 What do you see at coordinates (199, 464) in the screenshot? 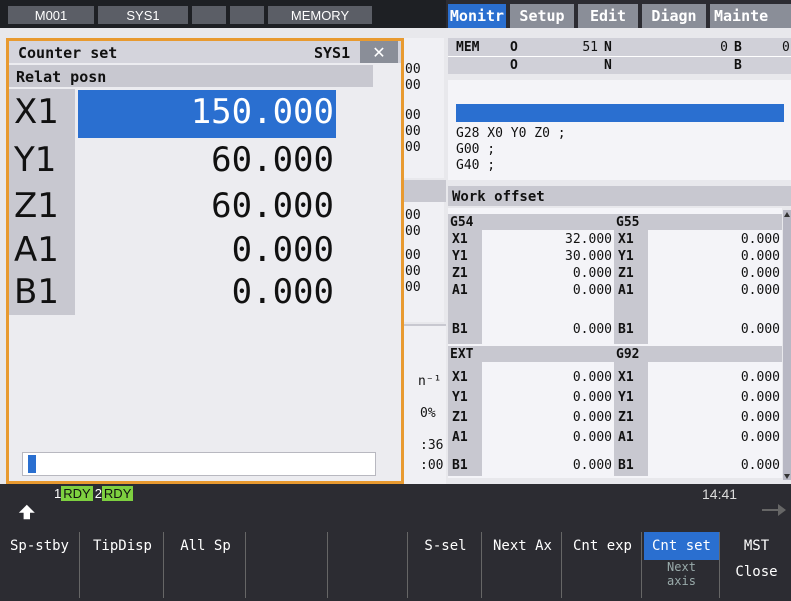
I see `counter-input-field` at bounding box center [199, 464].